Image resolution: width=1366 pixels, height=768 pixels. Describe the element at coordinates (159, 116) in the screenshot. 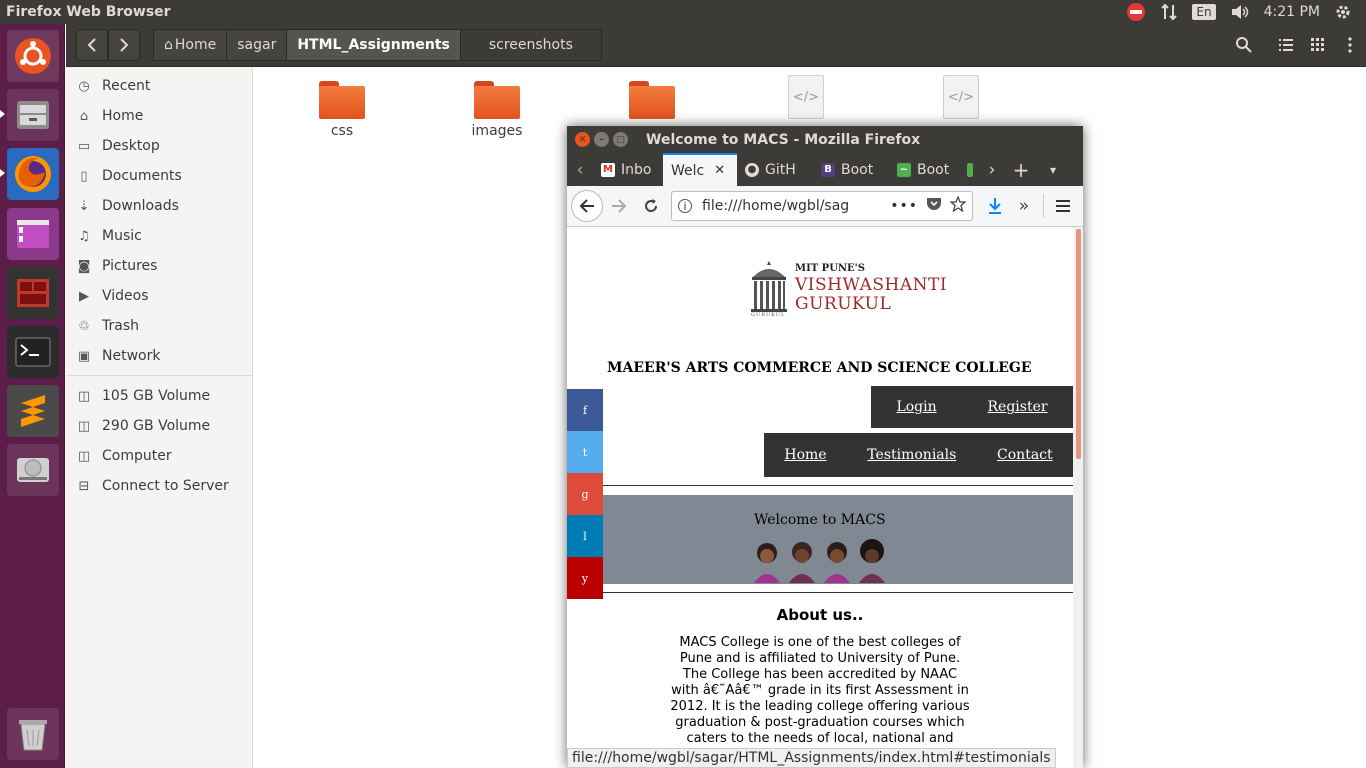

I see `sidebar-item-home: ⌂ Home` at that location.